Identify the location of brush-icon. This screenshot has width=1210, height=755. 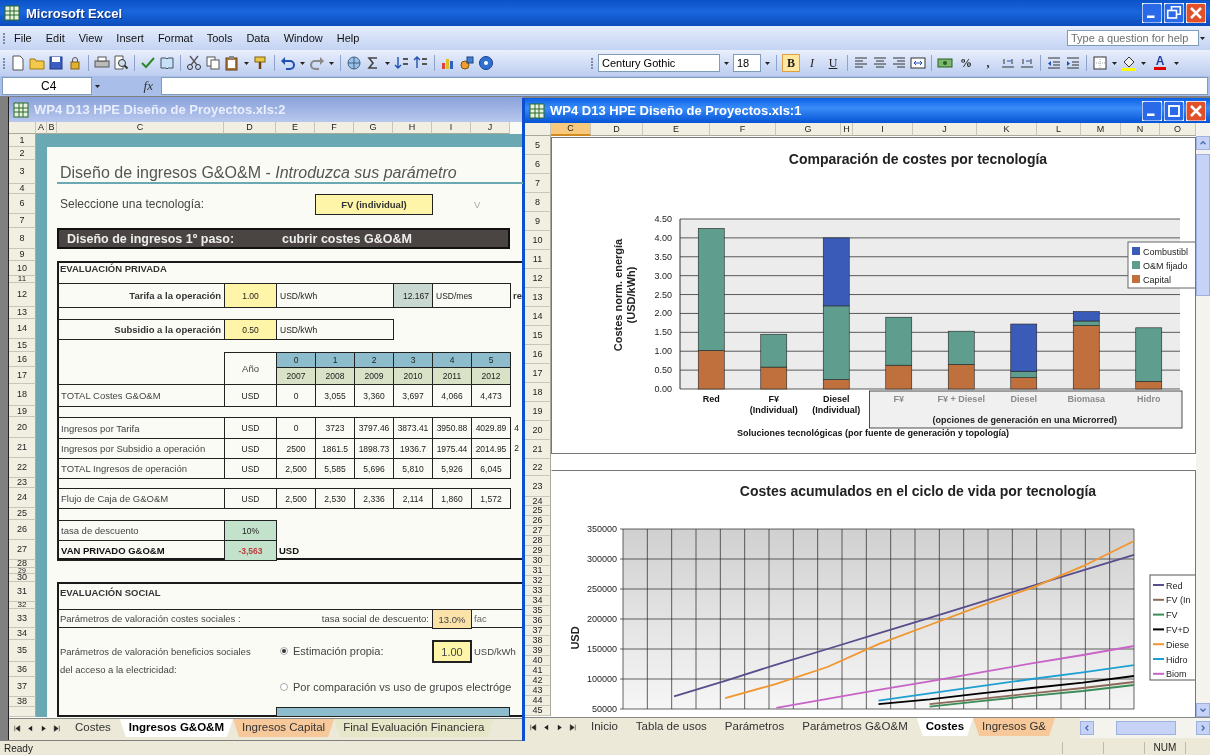
(261, 63).